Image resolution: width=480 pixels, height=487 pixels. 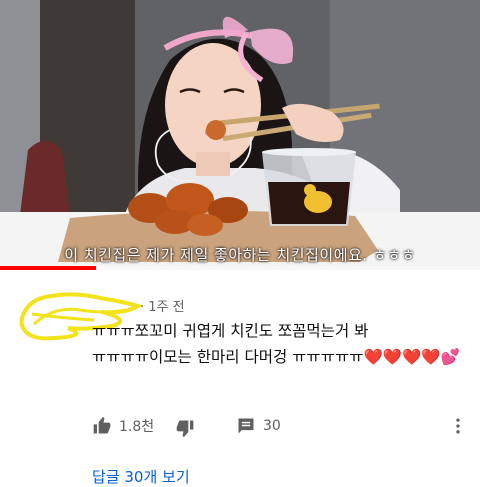 I want to click on like-button: 1.8천, so click(x=123, y=426).